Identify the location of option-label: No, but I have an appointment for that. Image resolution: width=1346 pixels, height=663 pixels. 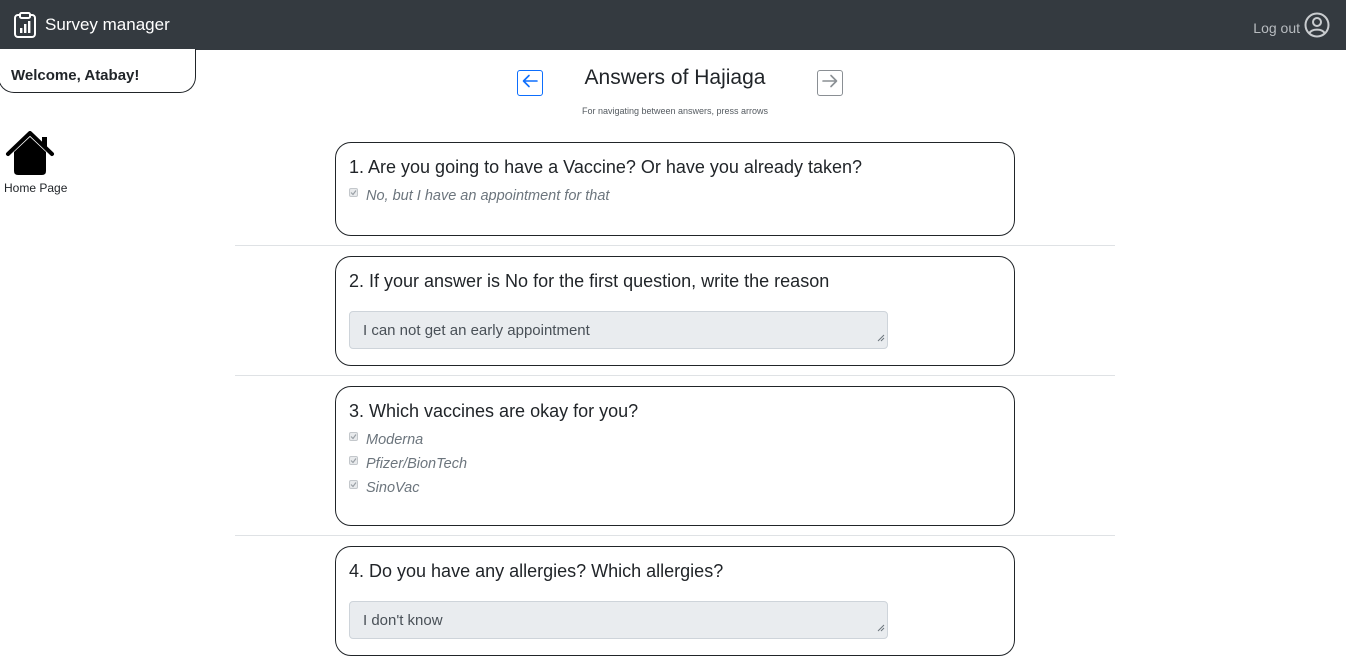
(488, 195).